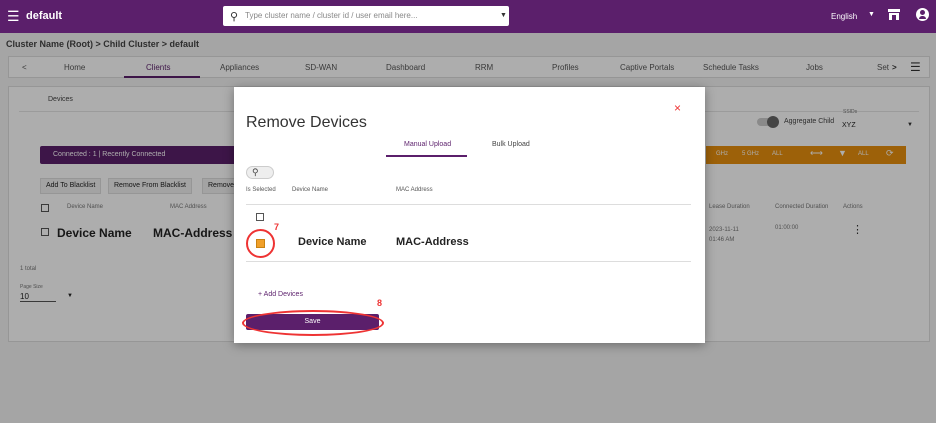 The image size is (936, 423). What do you see at coordinates (313, 323) in the screenshot?
I see `highlight-circle-save` at bounding box center [313, 323].